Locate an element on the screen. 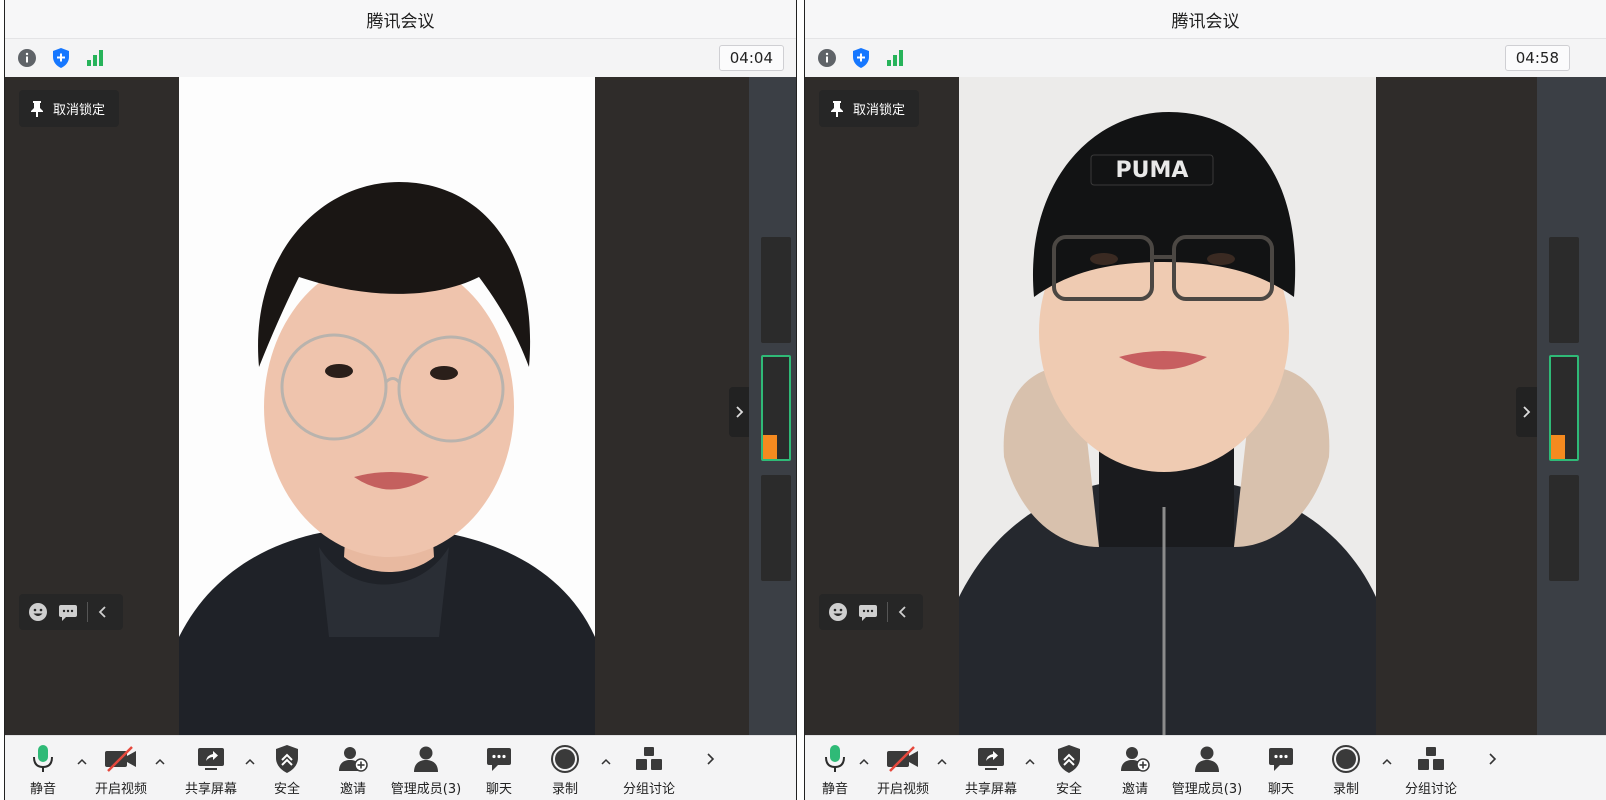 The image size is (1606, 800). microphone-icon is located at coordinates (835, 758).